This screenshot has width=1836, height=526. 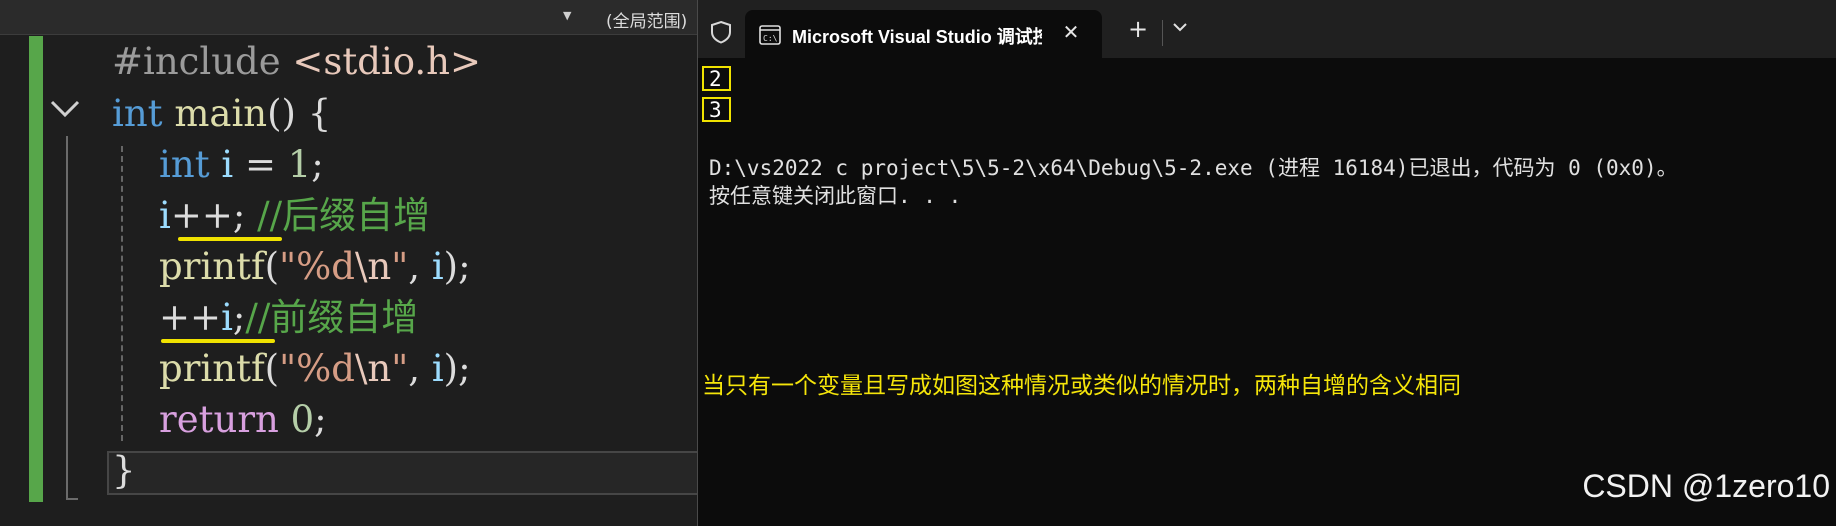 I want to click on function-name: main, so click(x=221, y=113).